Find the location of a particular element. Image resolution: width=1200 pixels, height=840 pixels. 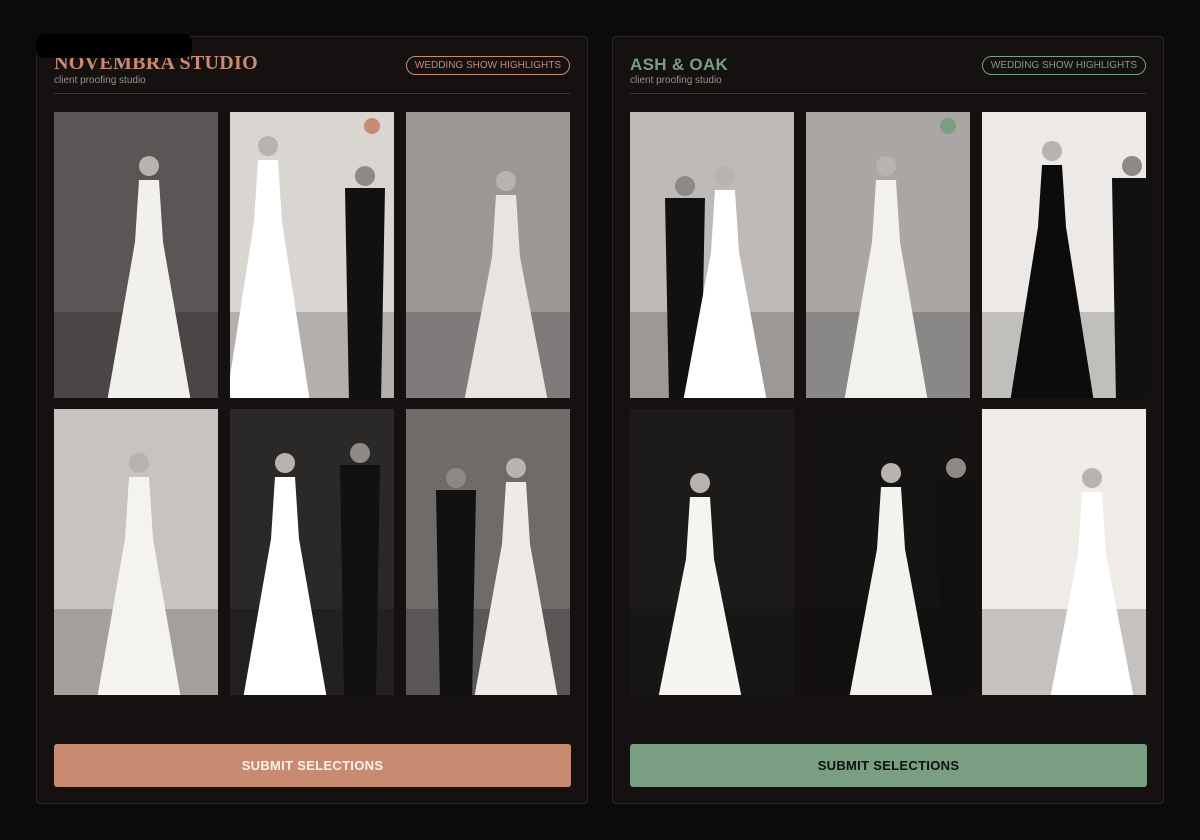

photo-tile-couple-lace-gown is located at coordinates (888, 552).